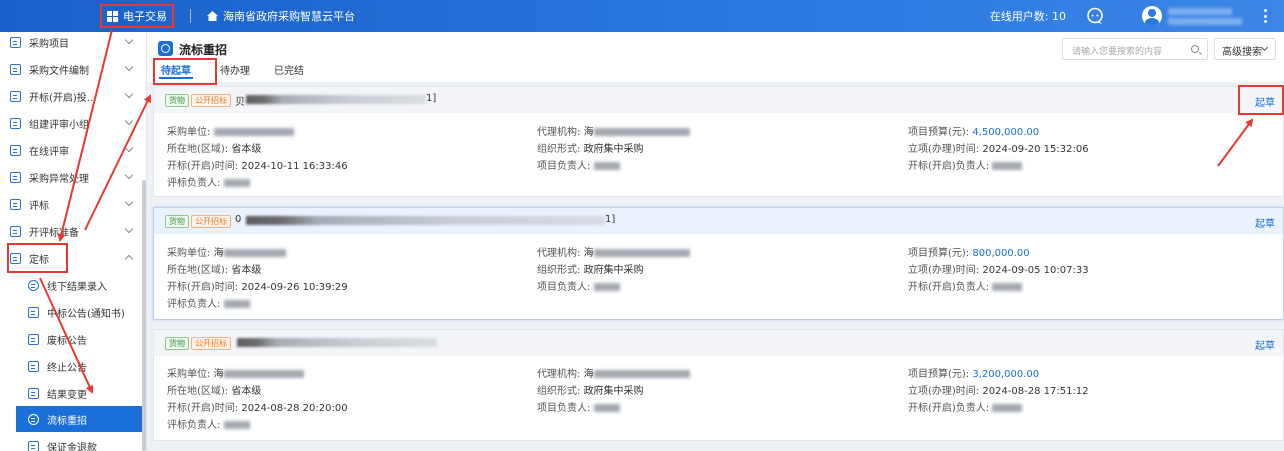  What do you see at coordinates (211, 221) in the screenshot?
I see `tag-public-bid: 公开招标` at bounding box center [211, 221].